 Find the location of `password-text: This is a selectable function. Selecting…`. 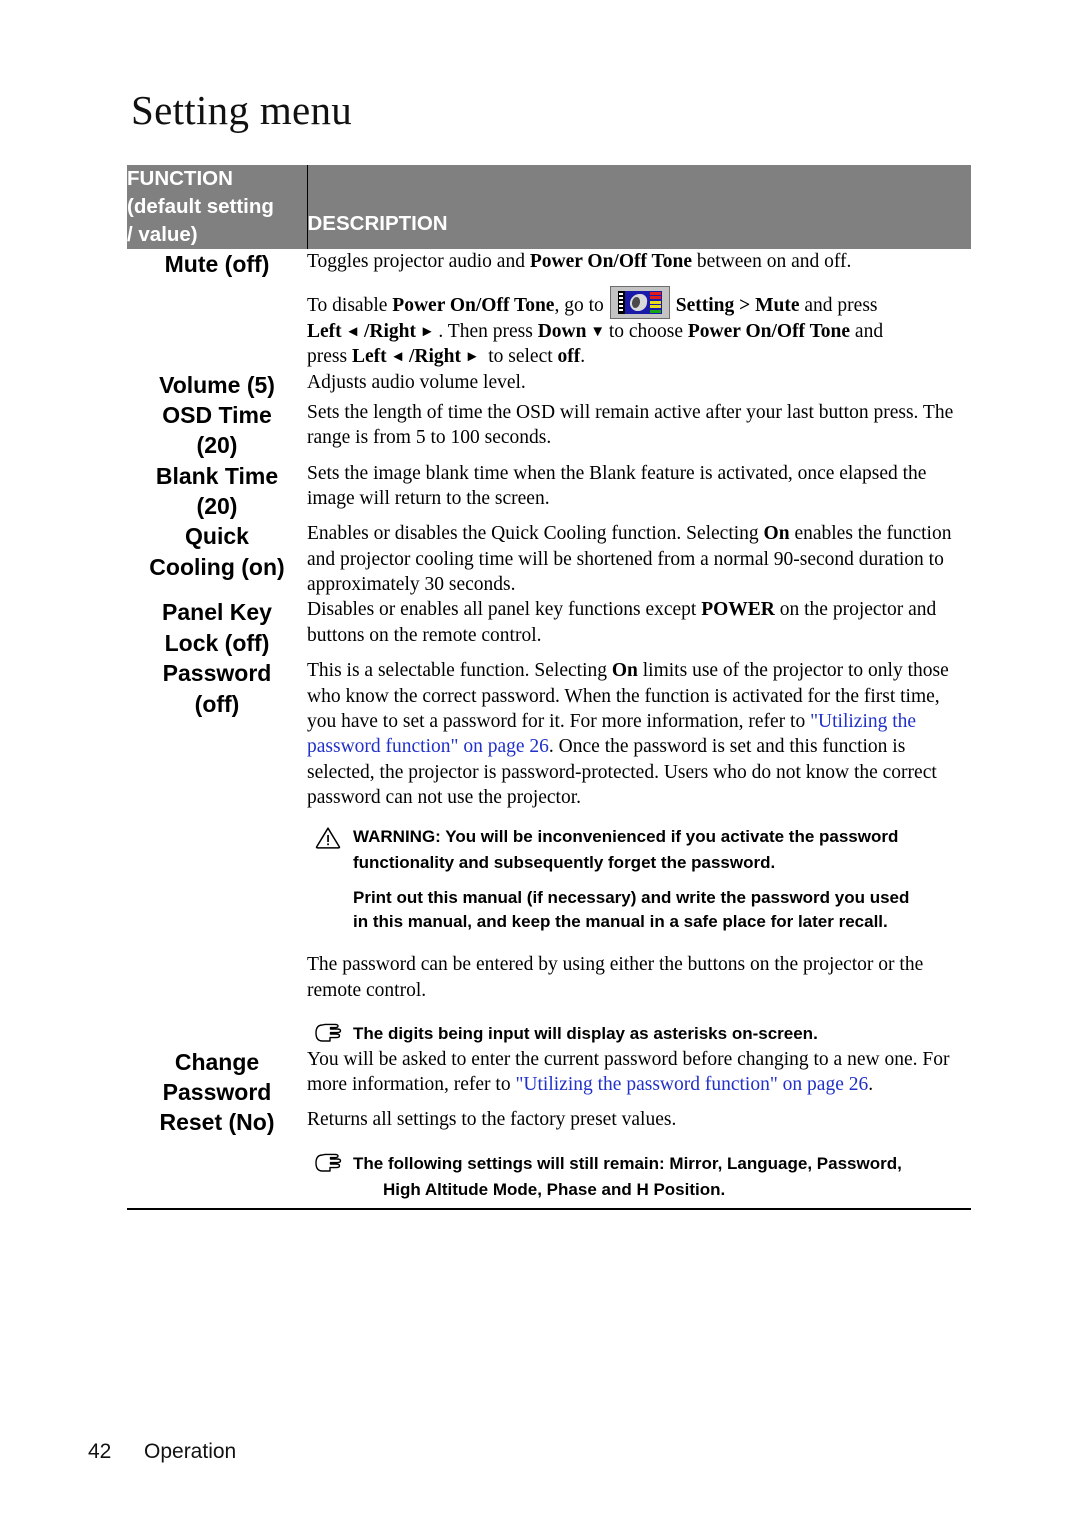

password-text: This is a selectable function. Selecting… is located at coordinates (639, 734).